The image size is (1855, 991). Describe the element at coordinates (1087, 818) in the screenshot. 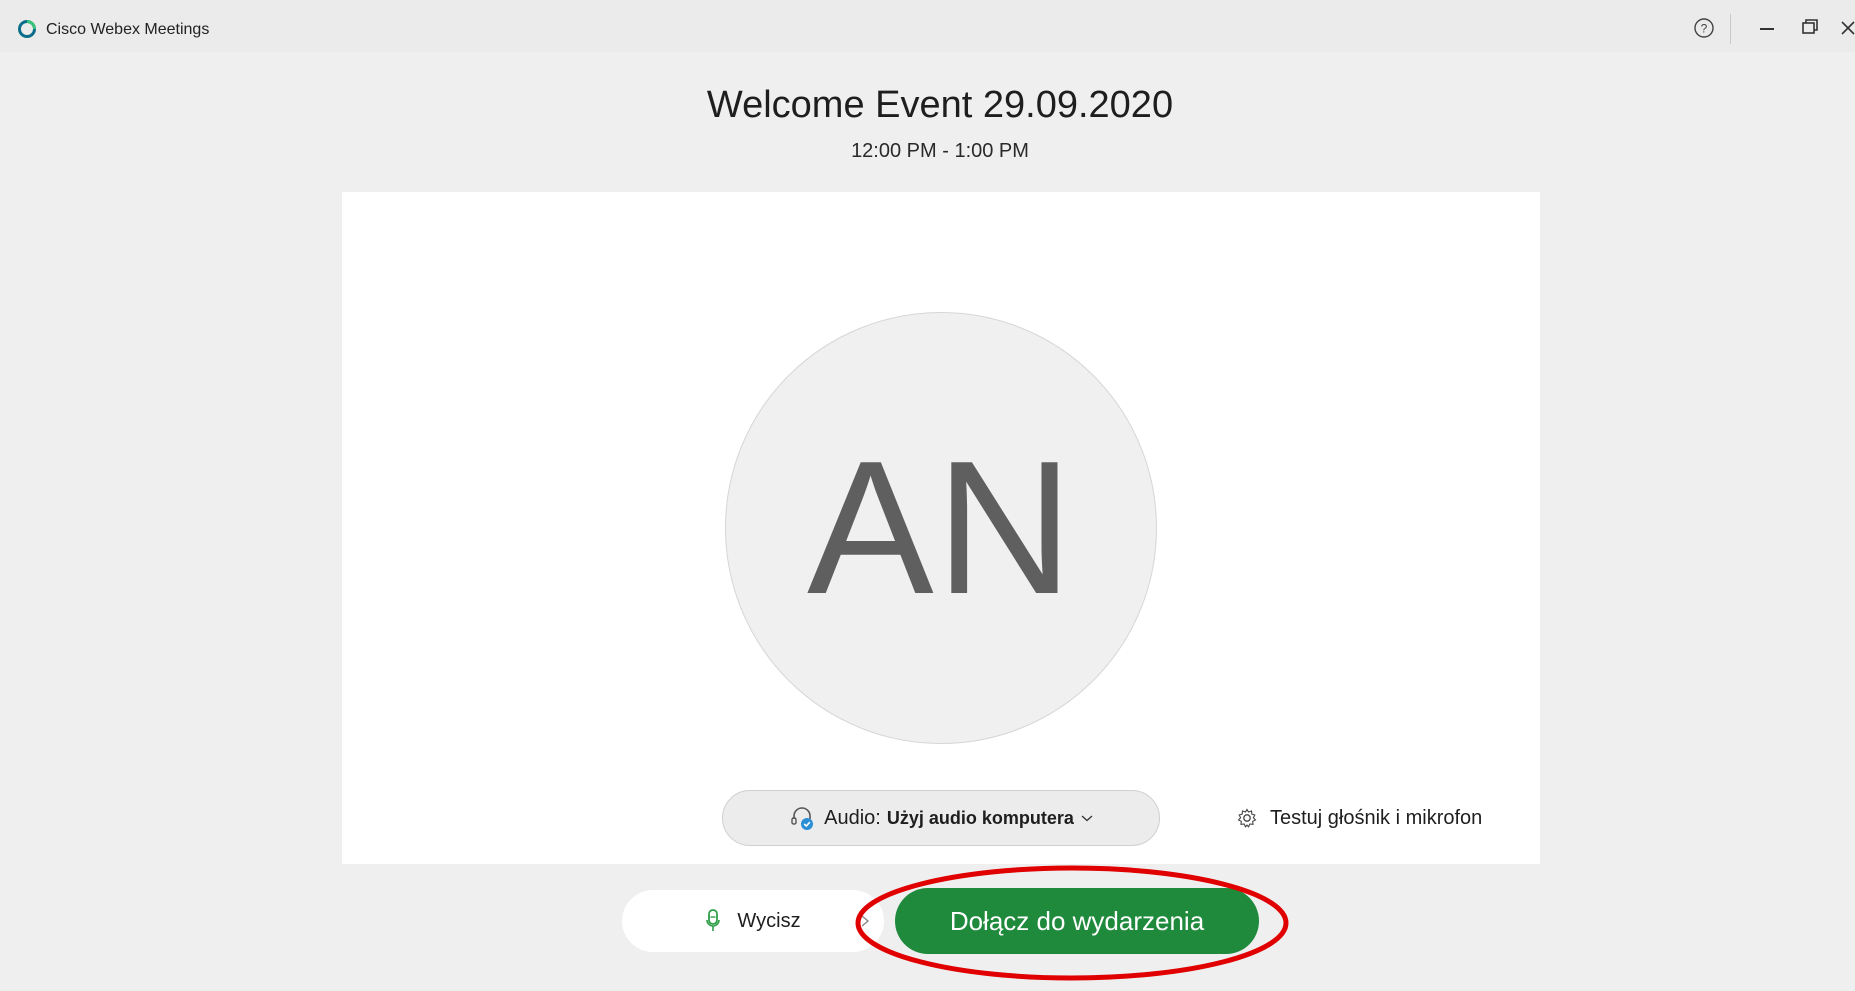

I see `chevron-down-icon` at that location.